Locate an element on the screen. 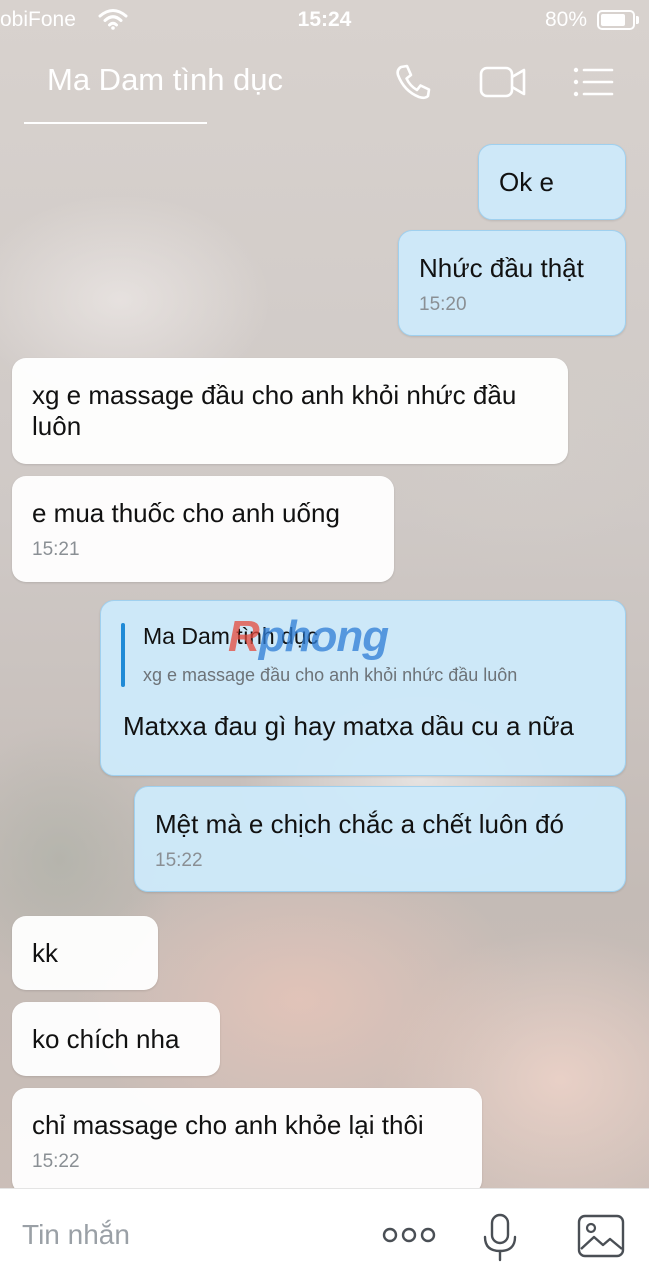  chat-header: Ma Dam tình dục is located at coordinates (324, 88).